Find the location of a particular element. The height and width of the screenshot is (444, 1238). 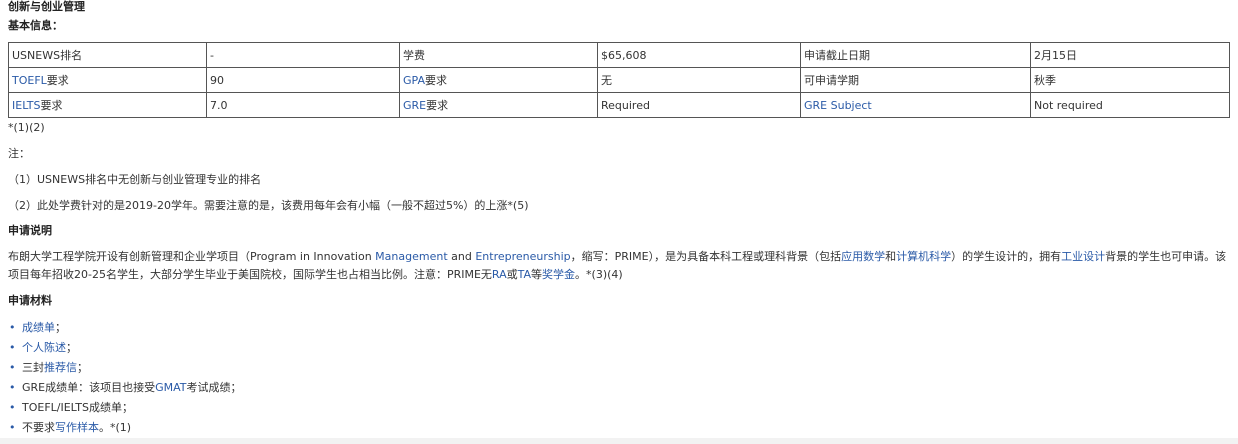

cell-text: 无 is located at coordinates (606, 80).